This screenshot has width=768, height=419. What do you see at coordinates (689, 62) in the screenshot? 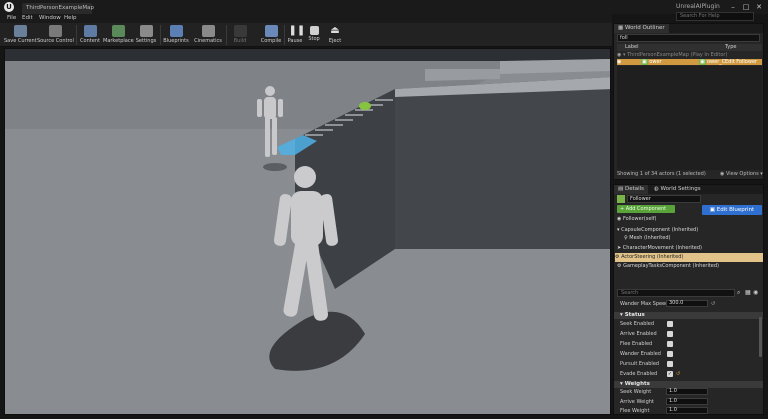
I see `outliner-selected-row: ◉ ▣ ower ▣ ower_C Edit Follower` at bounding box center [689, 62].